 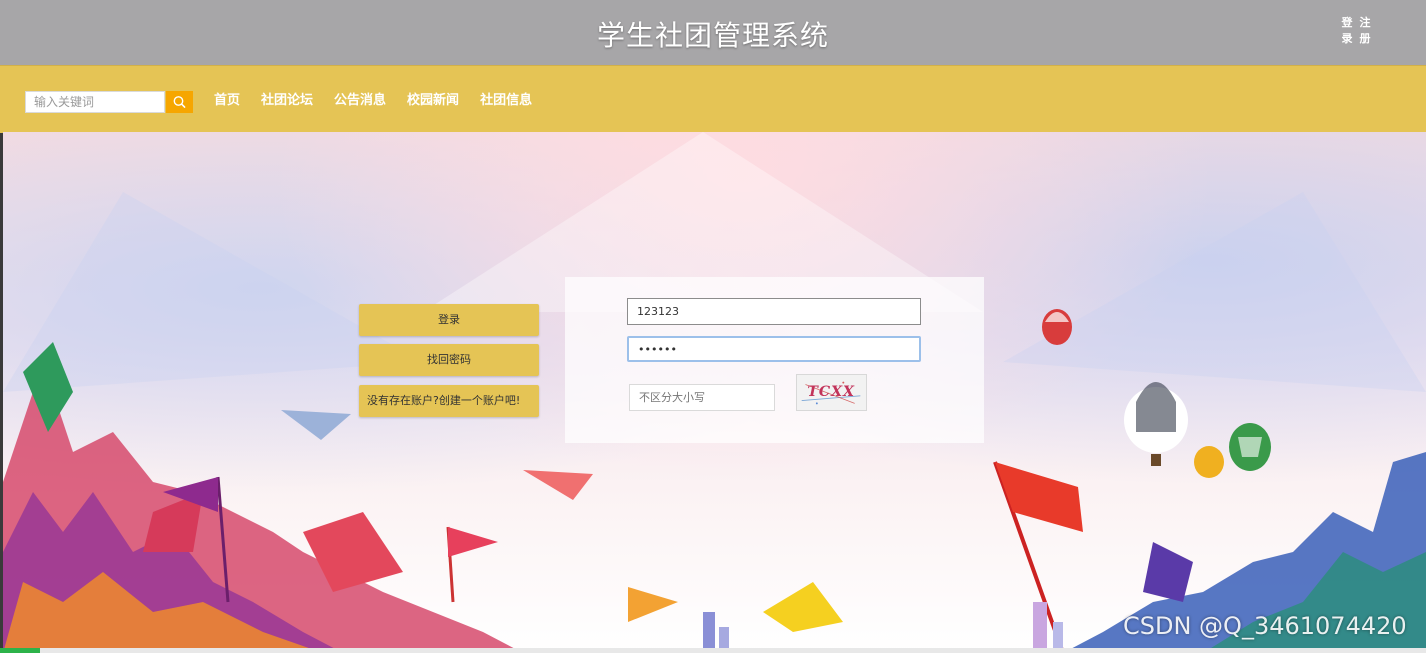 I want to click on username-field, so click(x=774, y=311).